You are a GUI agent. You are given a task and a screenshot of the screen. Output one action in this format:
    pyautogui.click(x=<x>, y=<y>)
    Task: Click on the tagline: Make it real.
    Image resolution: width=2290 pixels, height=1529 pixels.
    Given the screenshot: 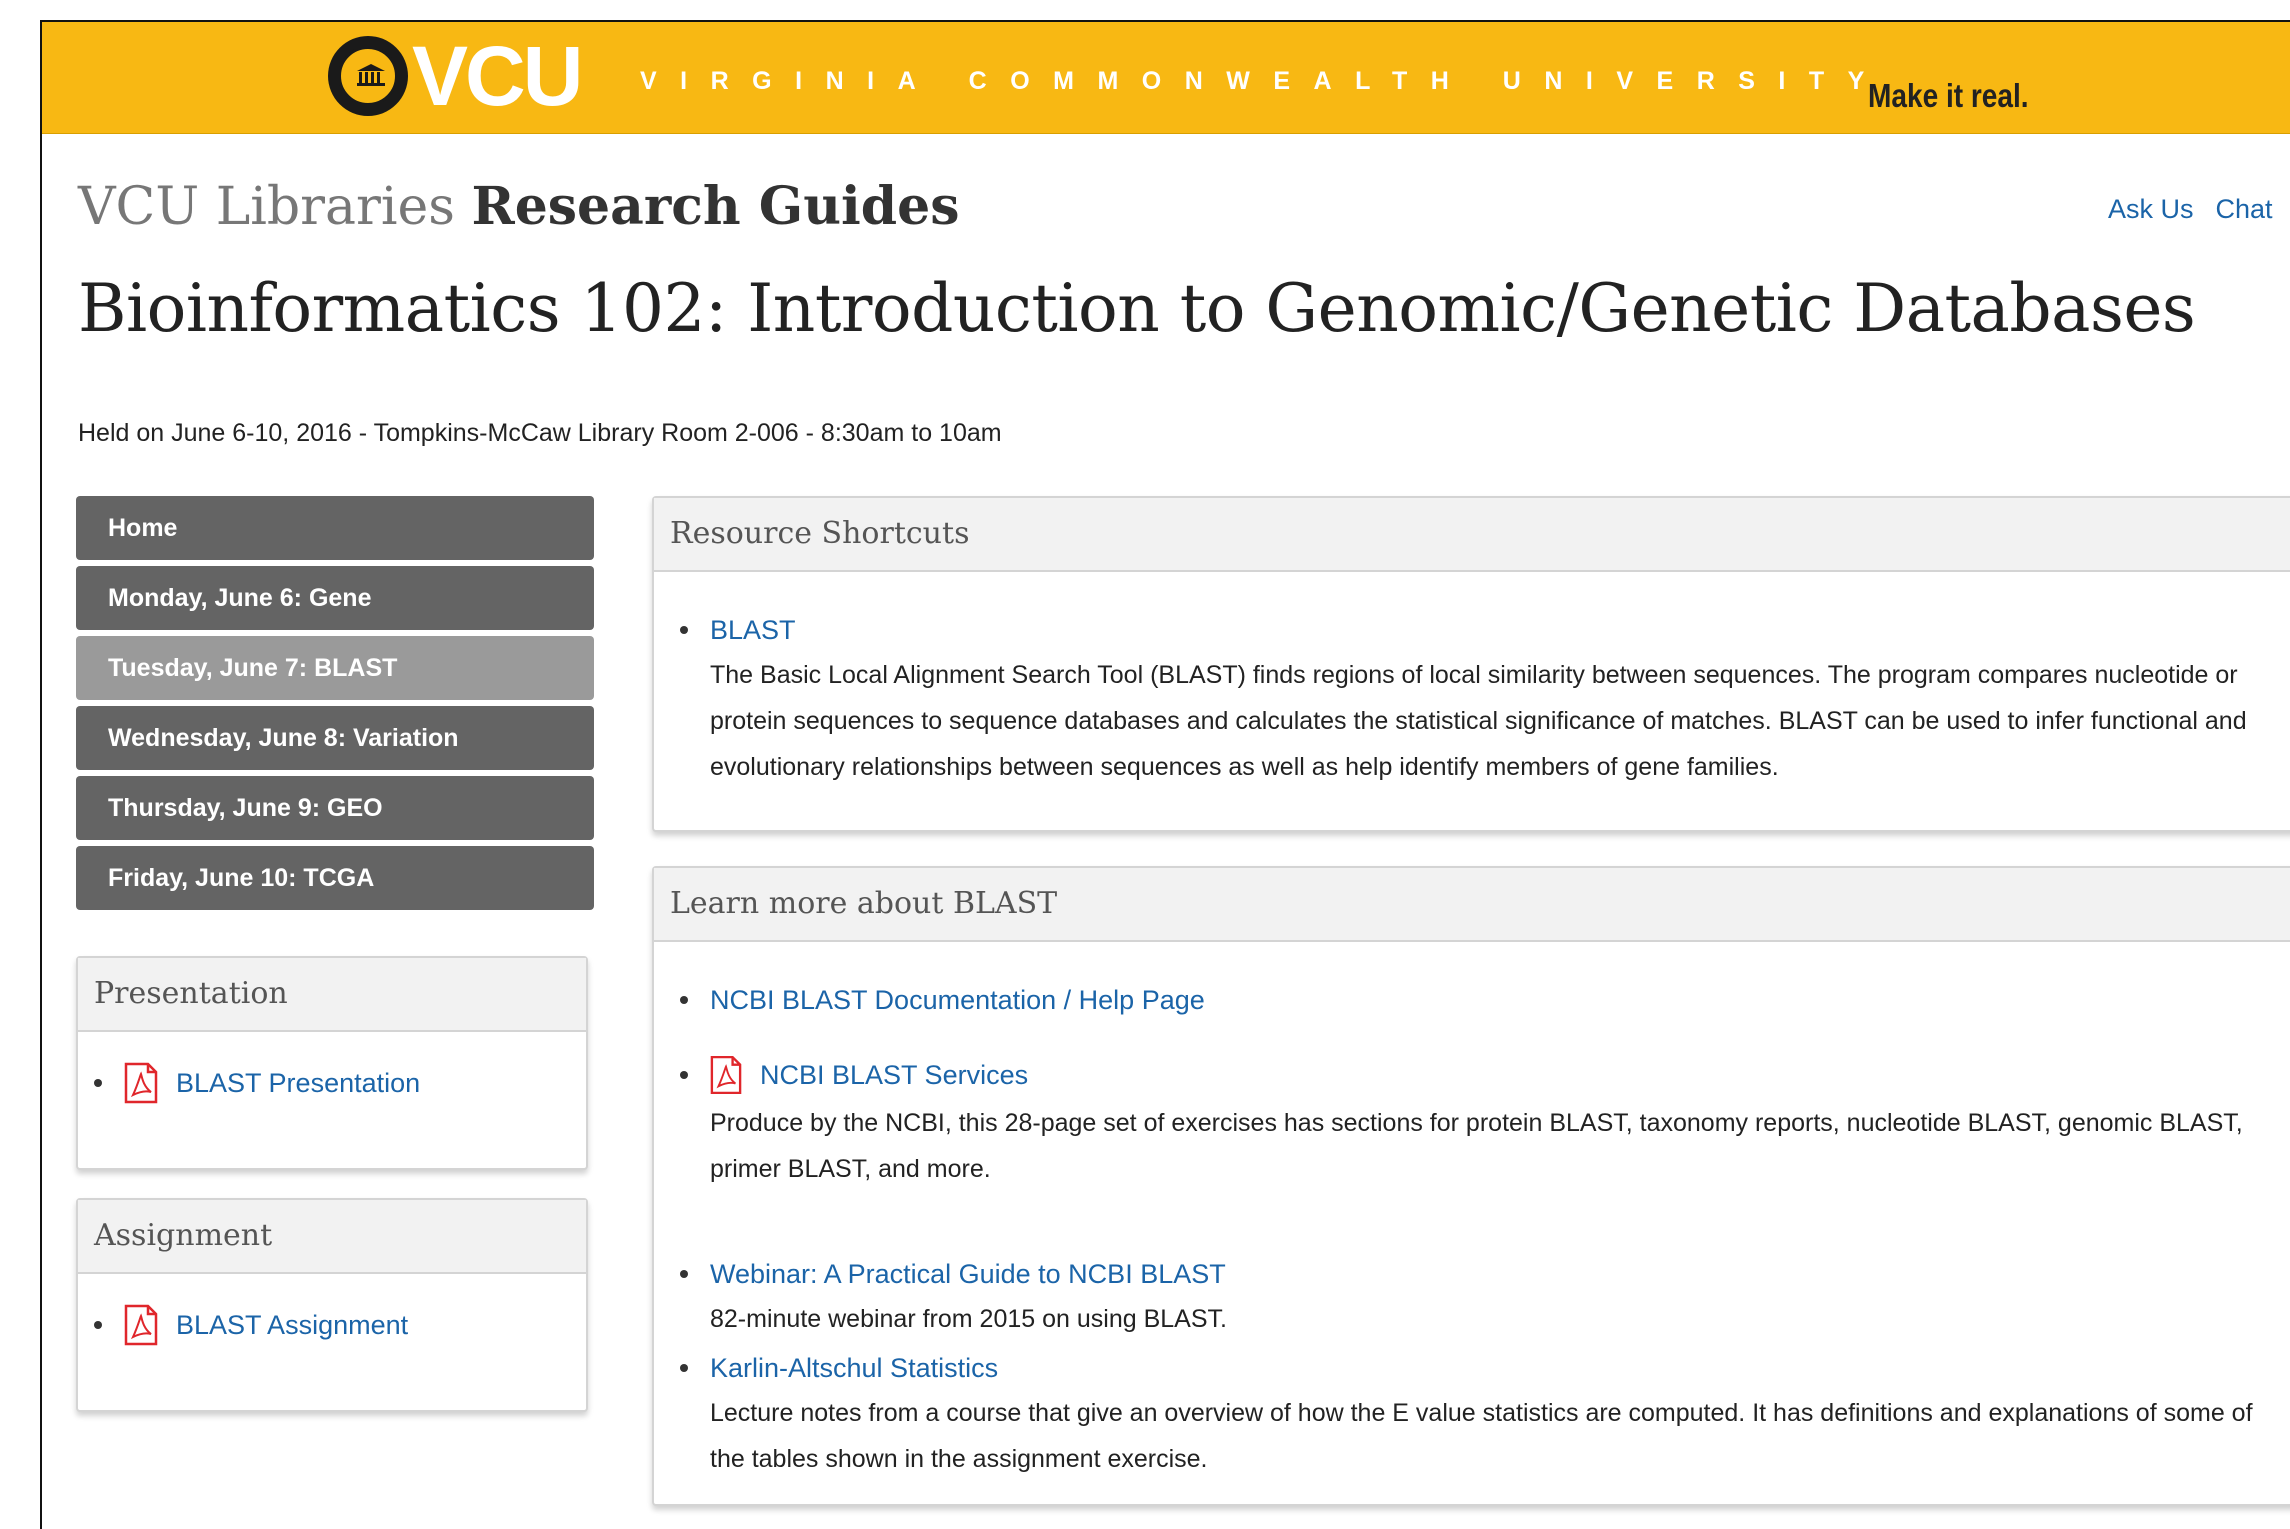 What is the action you would take?
    pyautogui.click(x=1948, y=95)
    